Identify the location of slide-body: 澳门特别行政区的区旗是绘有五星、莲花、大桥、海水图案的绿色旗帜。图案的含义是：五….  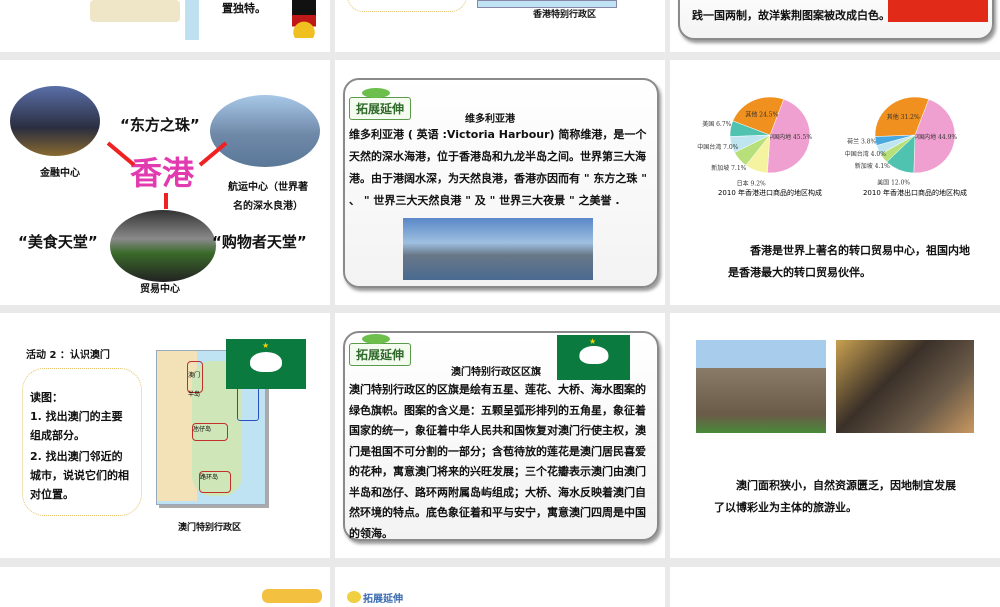
(497, 461).